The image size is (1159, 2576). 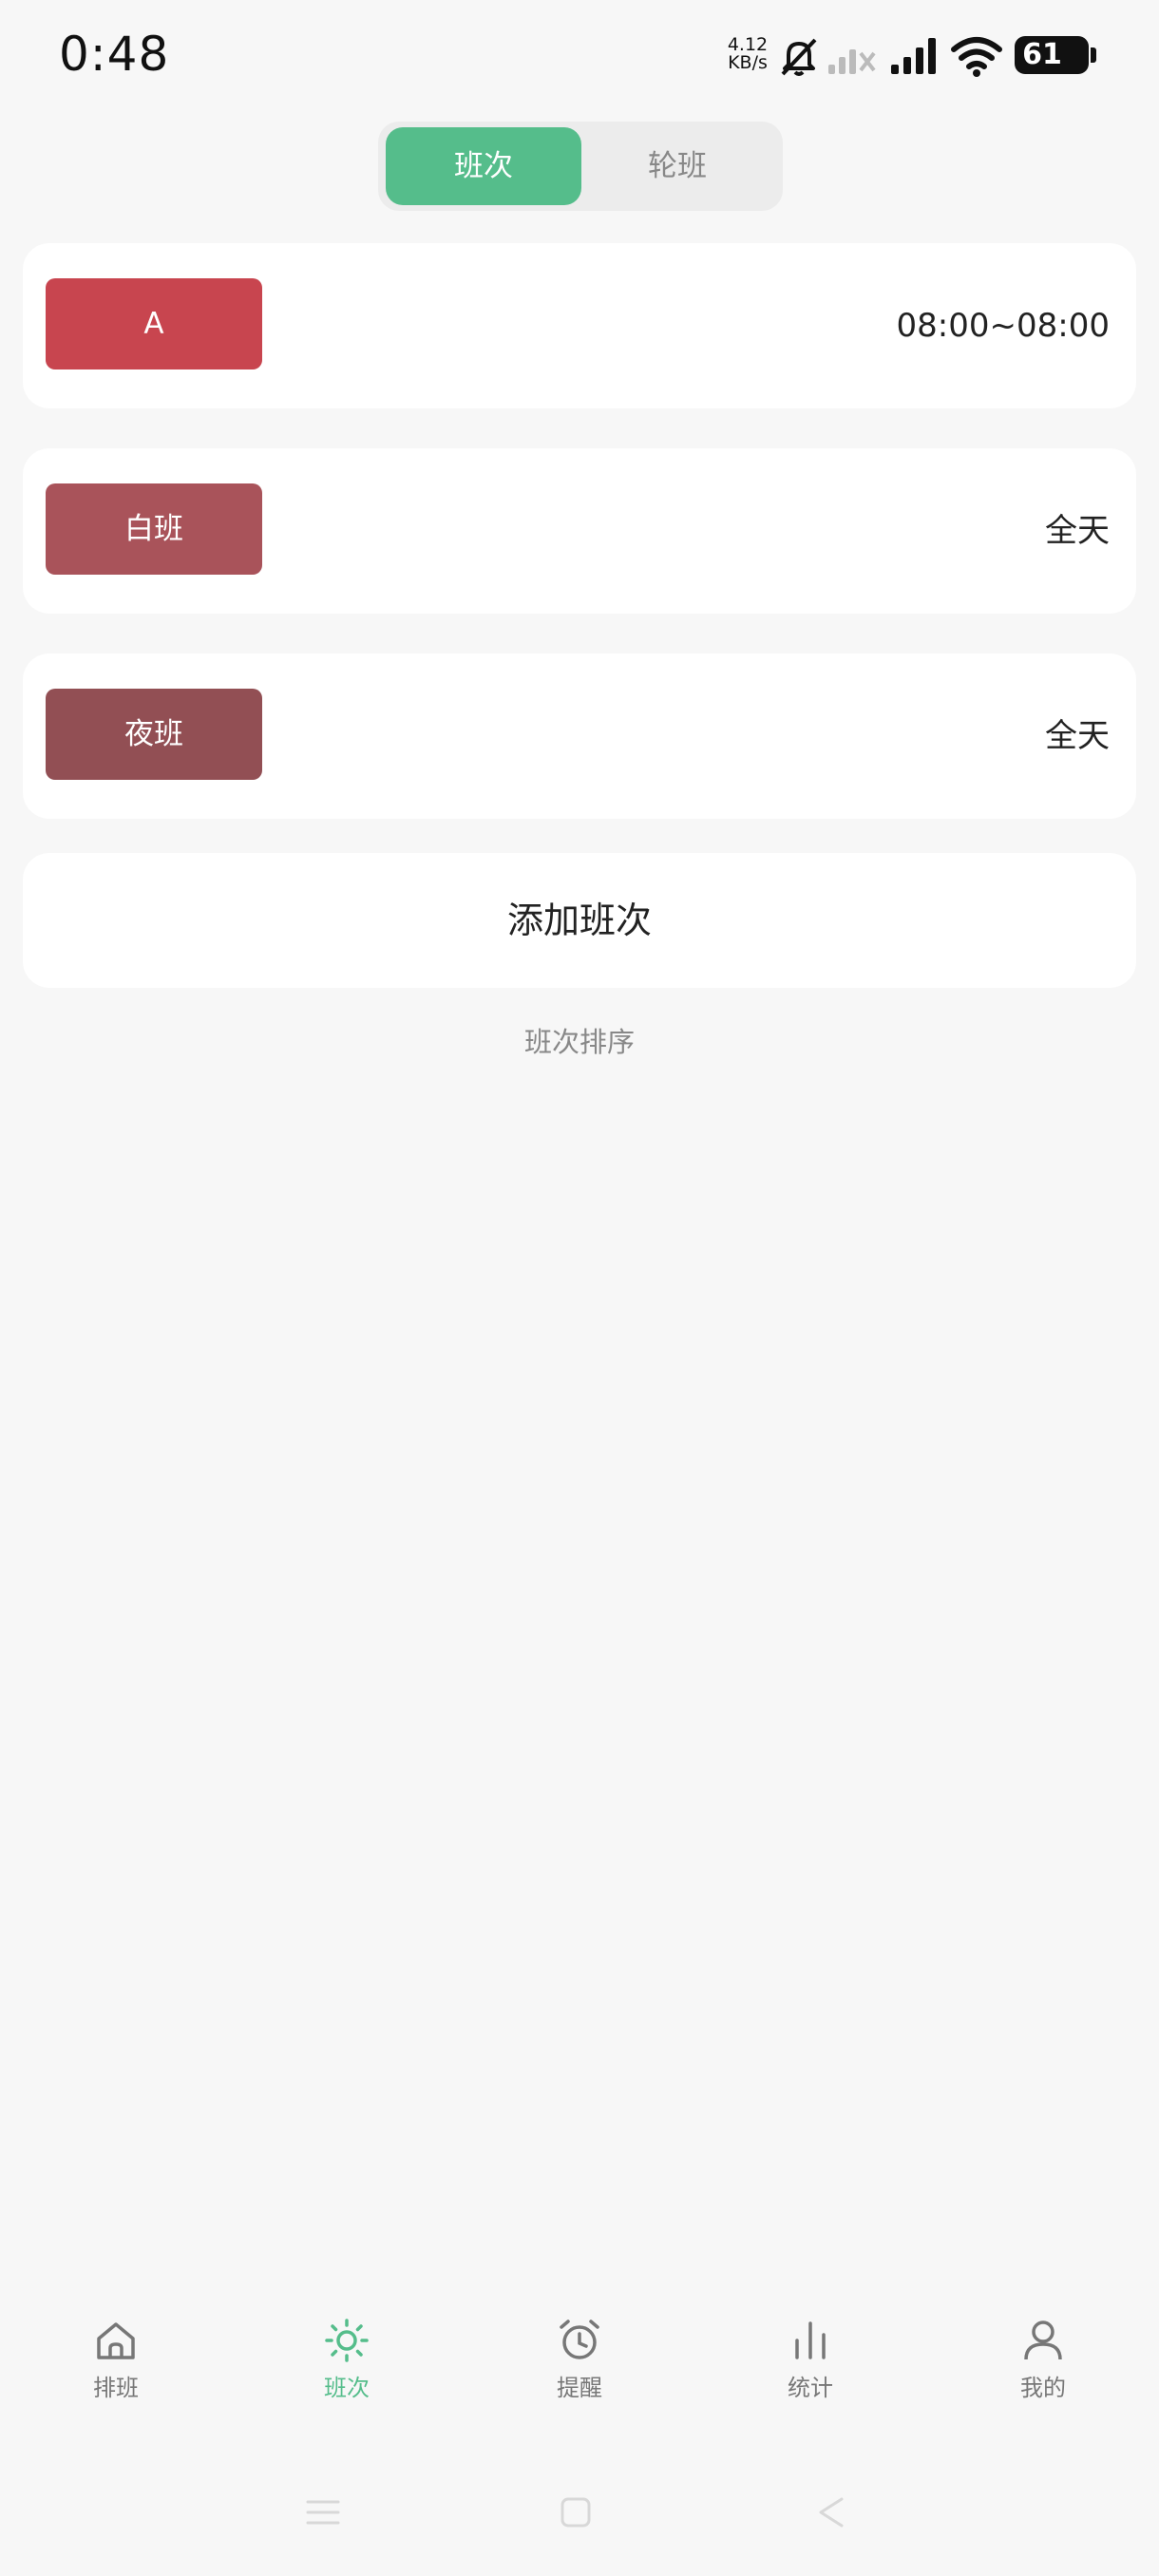 I want to click on shift-badge: A, so click(x=154, y=323).